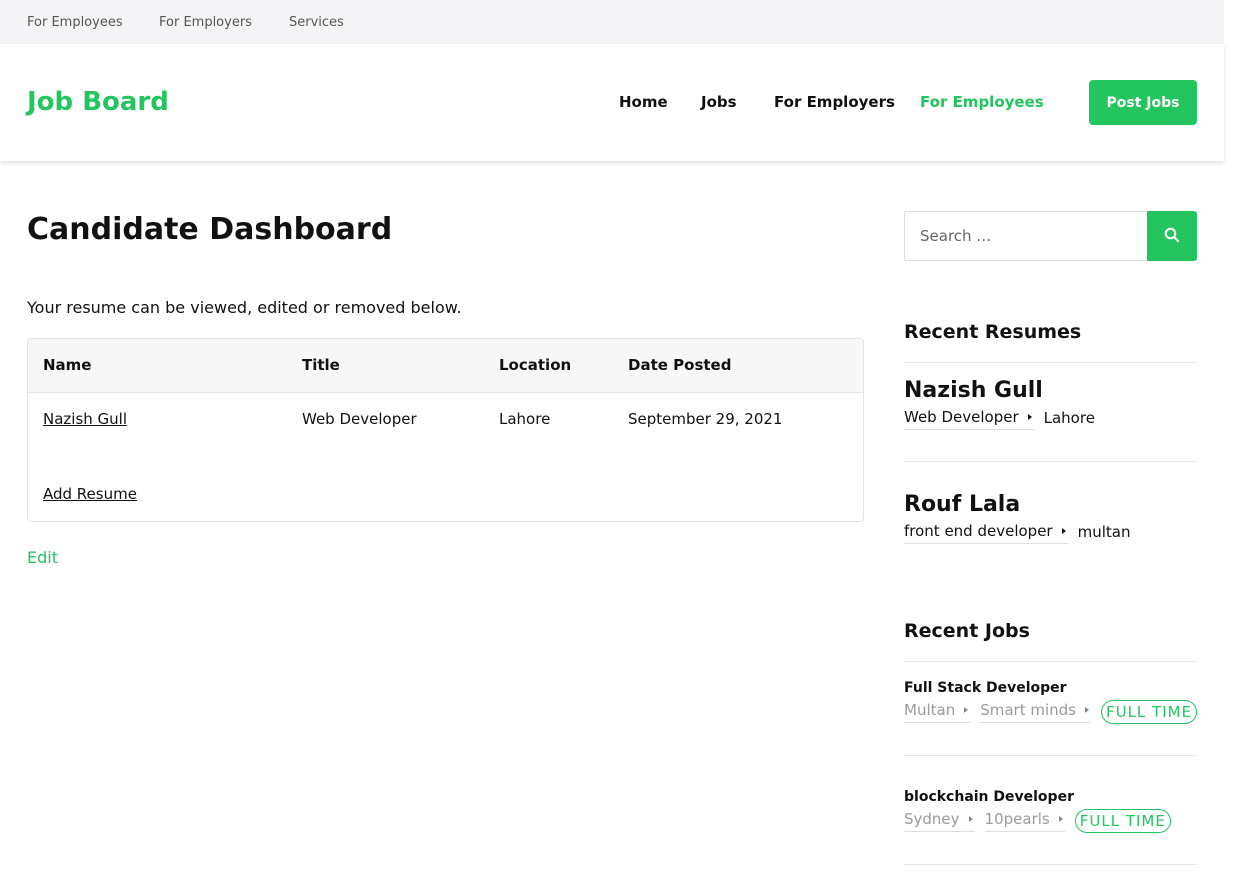 The image size is (1239, 879). What do you see at coordinates (978, 531) in the screenshot?
I see `recent-resume-title-text: front end developer` at bounding box center [978, 531].